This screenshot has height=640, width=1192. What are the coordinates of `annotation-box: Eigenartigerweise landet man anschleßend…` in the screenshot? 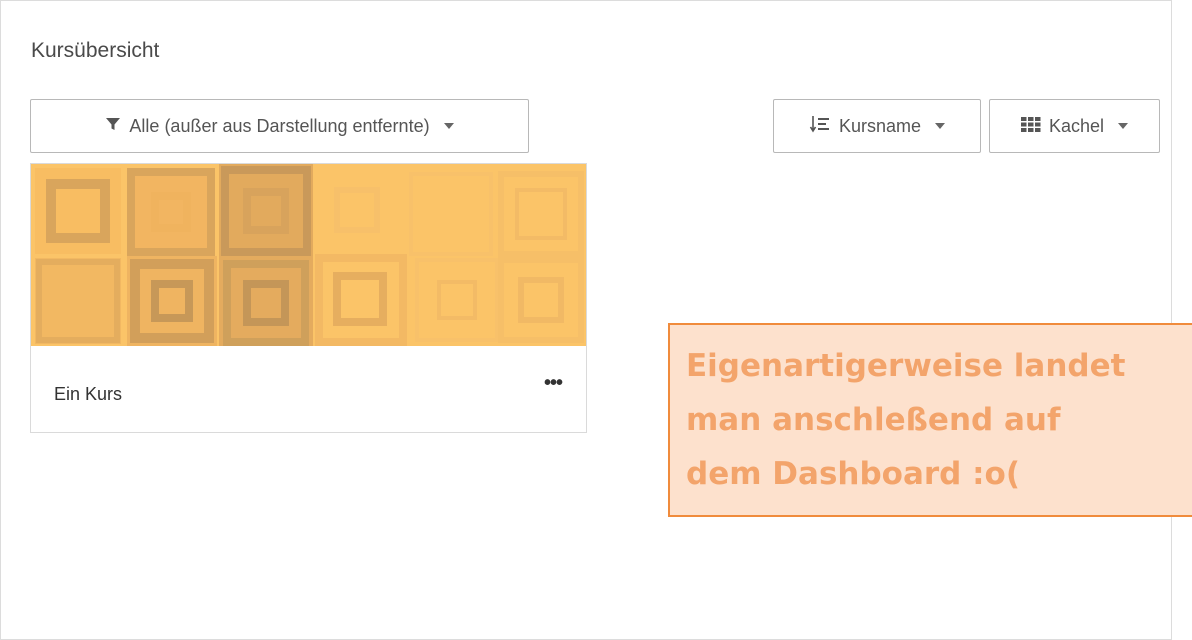 It's located at (930, 420).